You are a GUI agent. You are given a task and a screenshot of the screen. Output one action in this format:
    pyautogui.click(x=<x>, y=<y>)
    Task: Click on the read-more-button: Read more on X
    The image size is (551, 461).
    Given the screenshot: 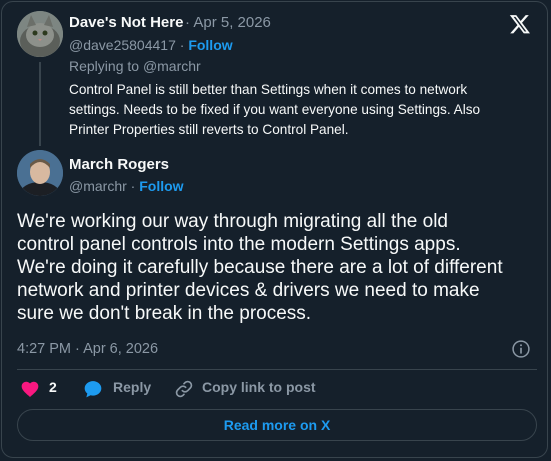 What is the action you would take?
    pyautogui.click(x=277, y=425)
    